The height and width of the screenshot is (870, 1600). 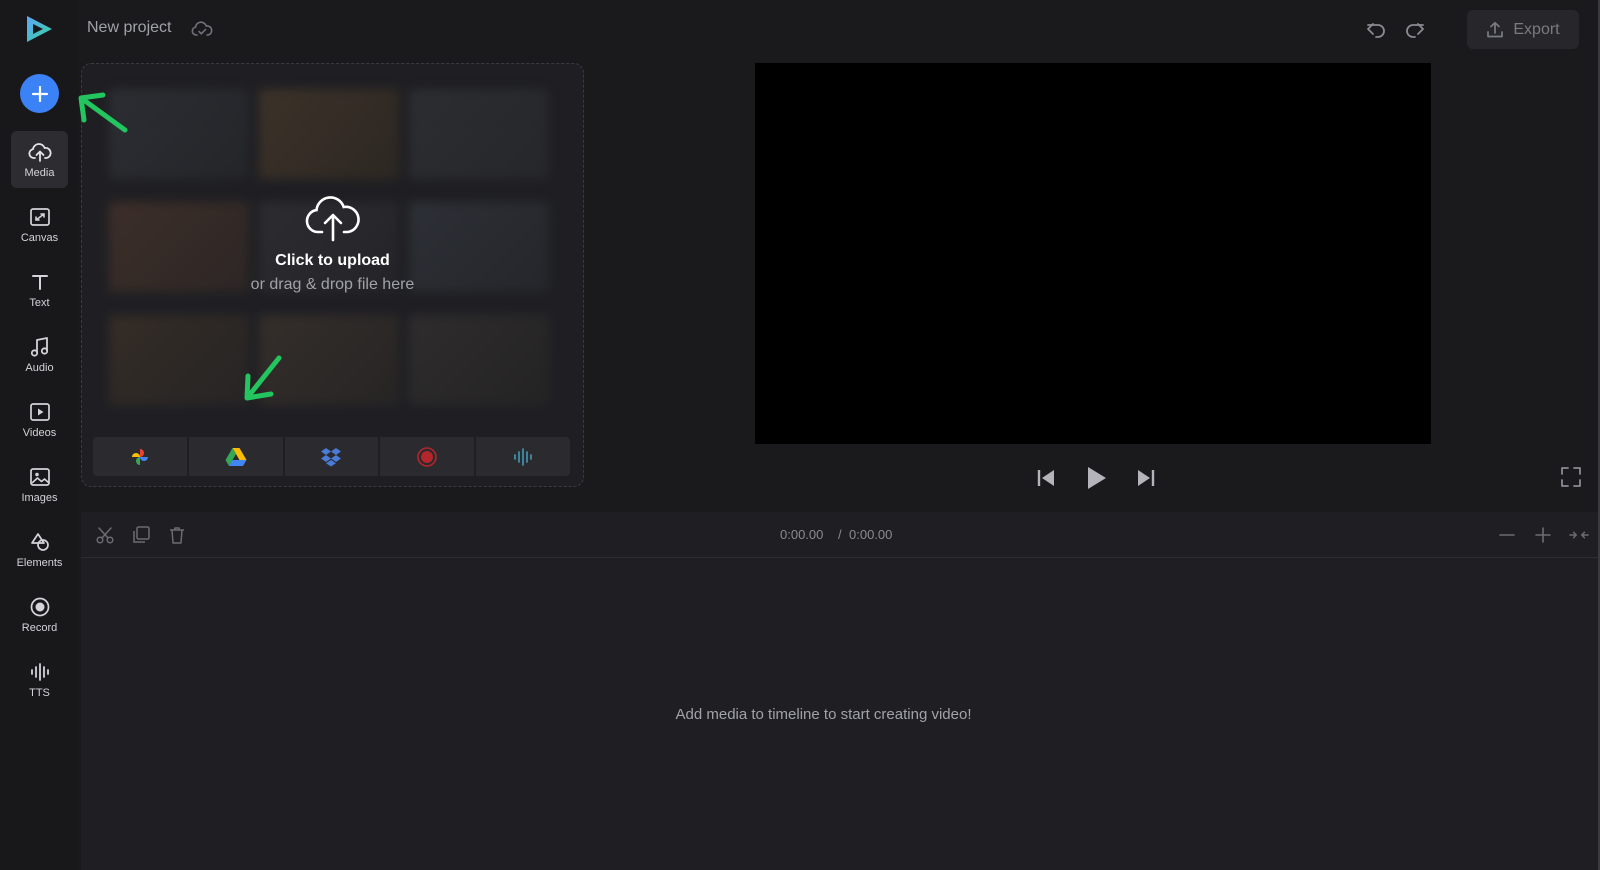 I want to click on total-time: 0:00.00, so click(x=871, y=534).